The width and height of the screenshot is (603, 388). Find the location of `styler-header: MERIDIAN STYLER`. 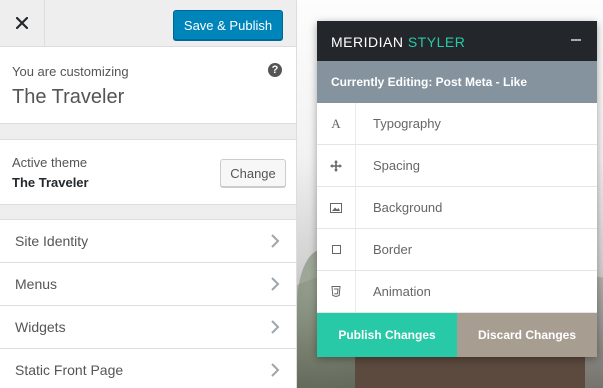

styler-header: MERIDIAN STYLER is located at coordinates (457, 41).